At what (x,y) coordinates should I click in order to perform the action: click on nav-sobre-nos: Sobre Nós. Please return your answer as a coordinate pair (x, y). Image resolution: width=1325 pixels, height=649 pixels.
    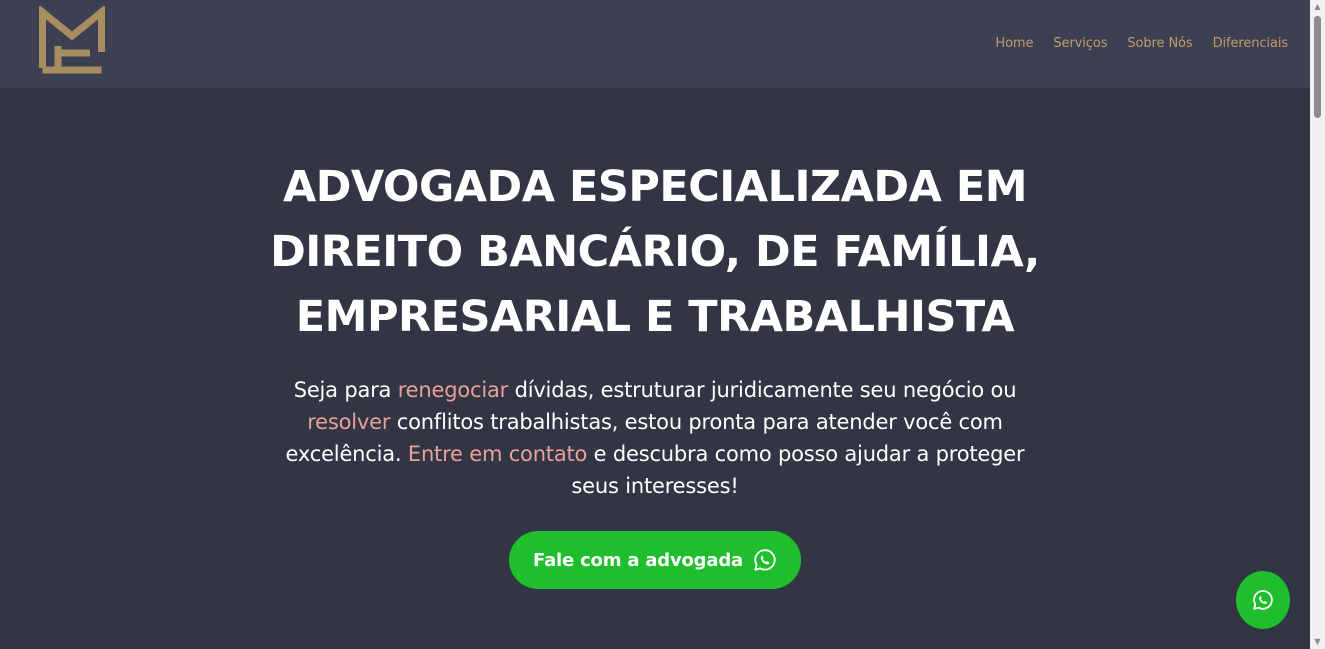
    Looking at the image, I should click on (1159, 43).